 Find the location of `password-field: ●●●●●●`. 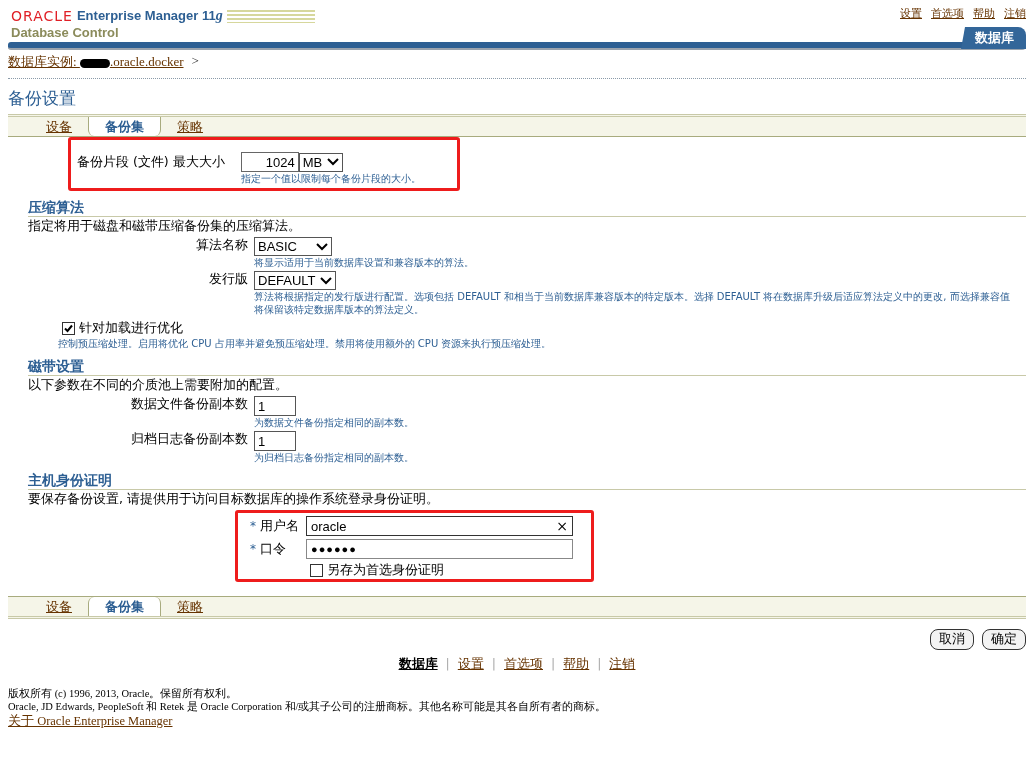

password-field: ●●●●●● is located at coordinates (439, 549).